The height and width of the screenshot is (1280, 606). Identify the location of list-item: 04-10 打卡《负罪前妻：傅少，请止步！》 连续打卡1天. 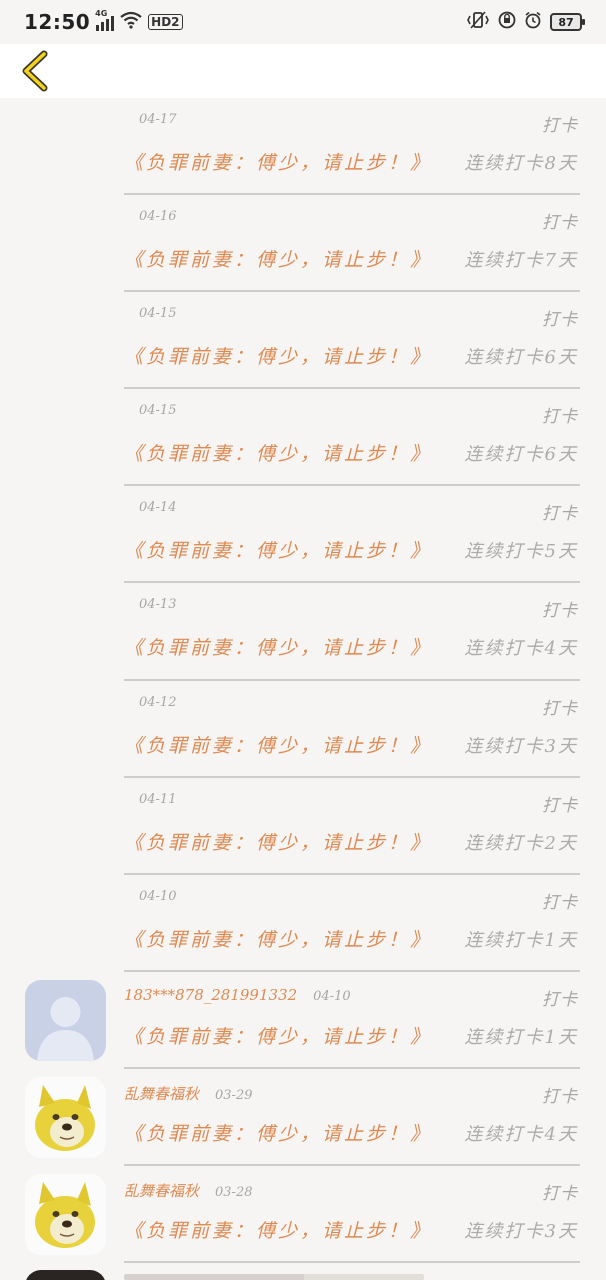
(303, 923).